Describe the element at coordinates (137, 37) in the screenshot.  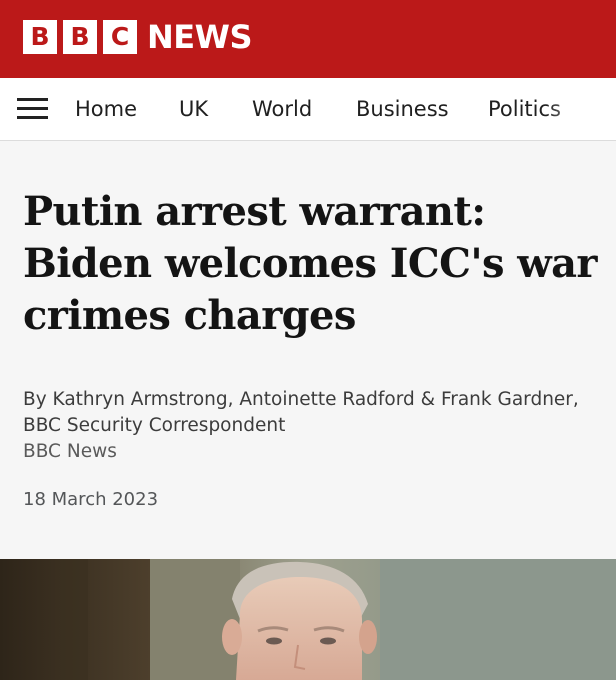
I see `bbc-news-logo: B B C NEWS` at that location.